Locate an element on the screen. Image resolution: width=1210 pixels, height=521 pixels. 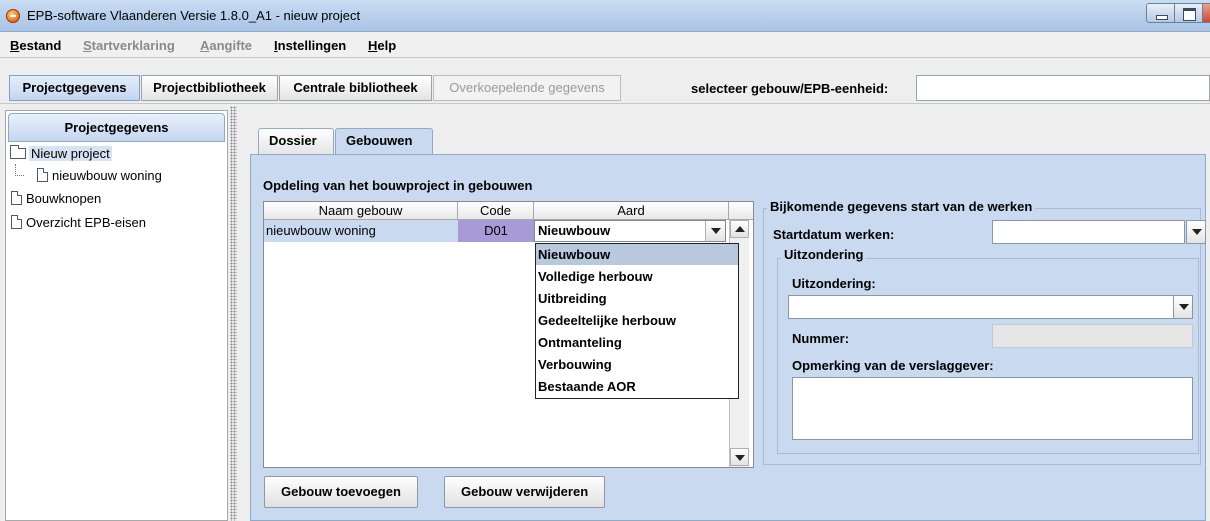
aard-option-nieuwbouw: Nieuwbouw is located at coordinates (637, 254).